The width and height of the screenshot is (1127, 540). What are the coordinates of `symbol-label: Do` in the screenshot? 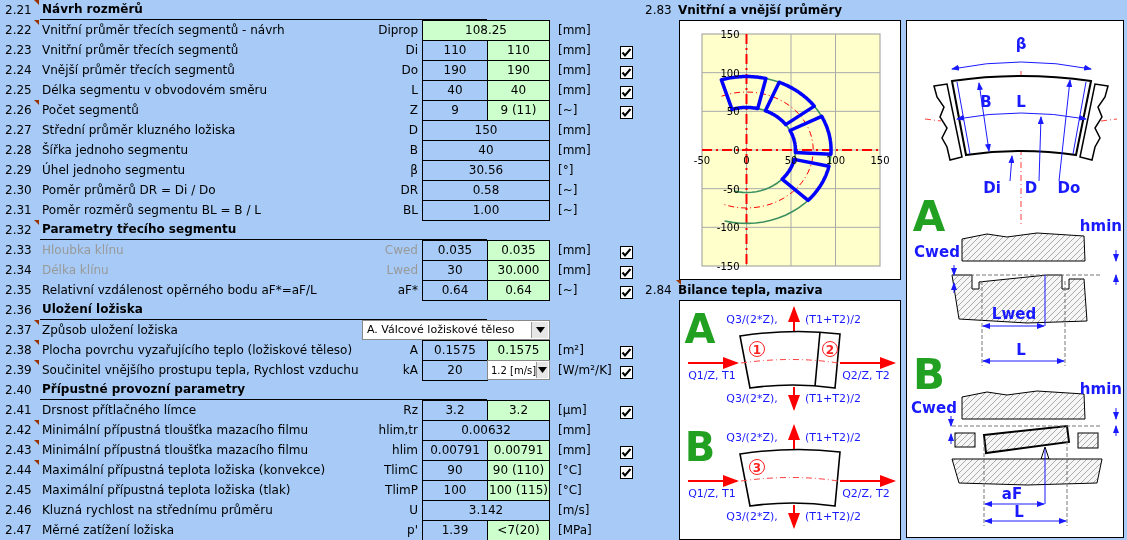 It's located at (409, 70).